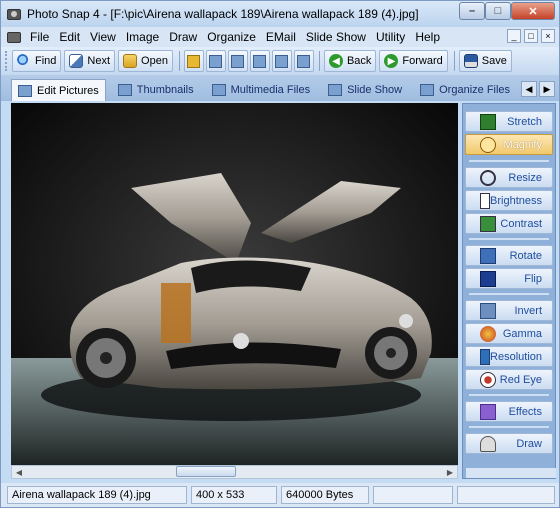 This screenshot has width=560, height=508. What do you see at coordinates (237, 61) in the screenshot?
I see `list-view-button` at bounding box center [237, 61].